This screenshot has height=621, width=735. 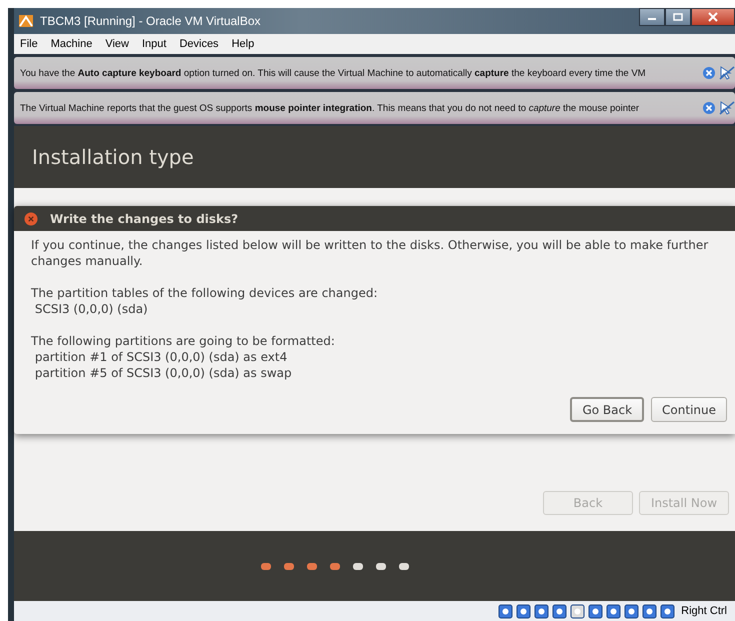 I want to click on dialog-button: Go Back, so click(x=607, y=409).